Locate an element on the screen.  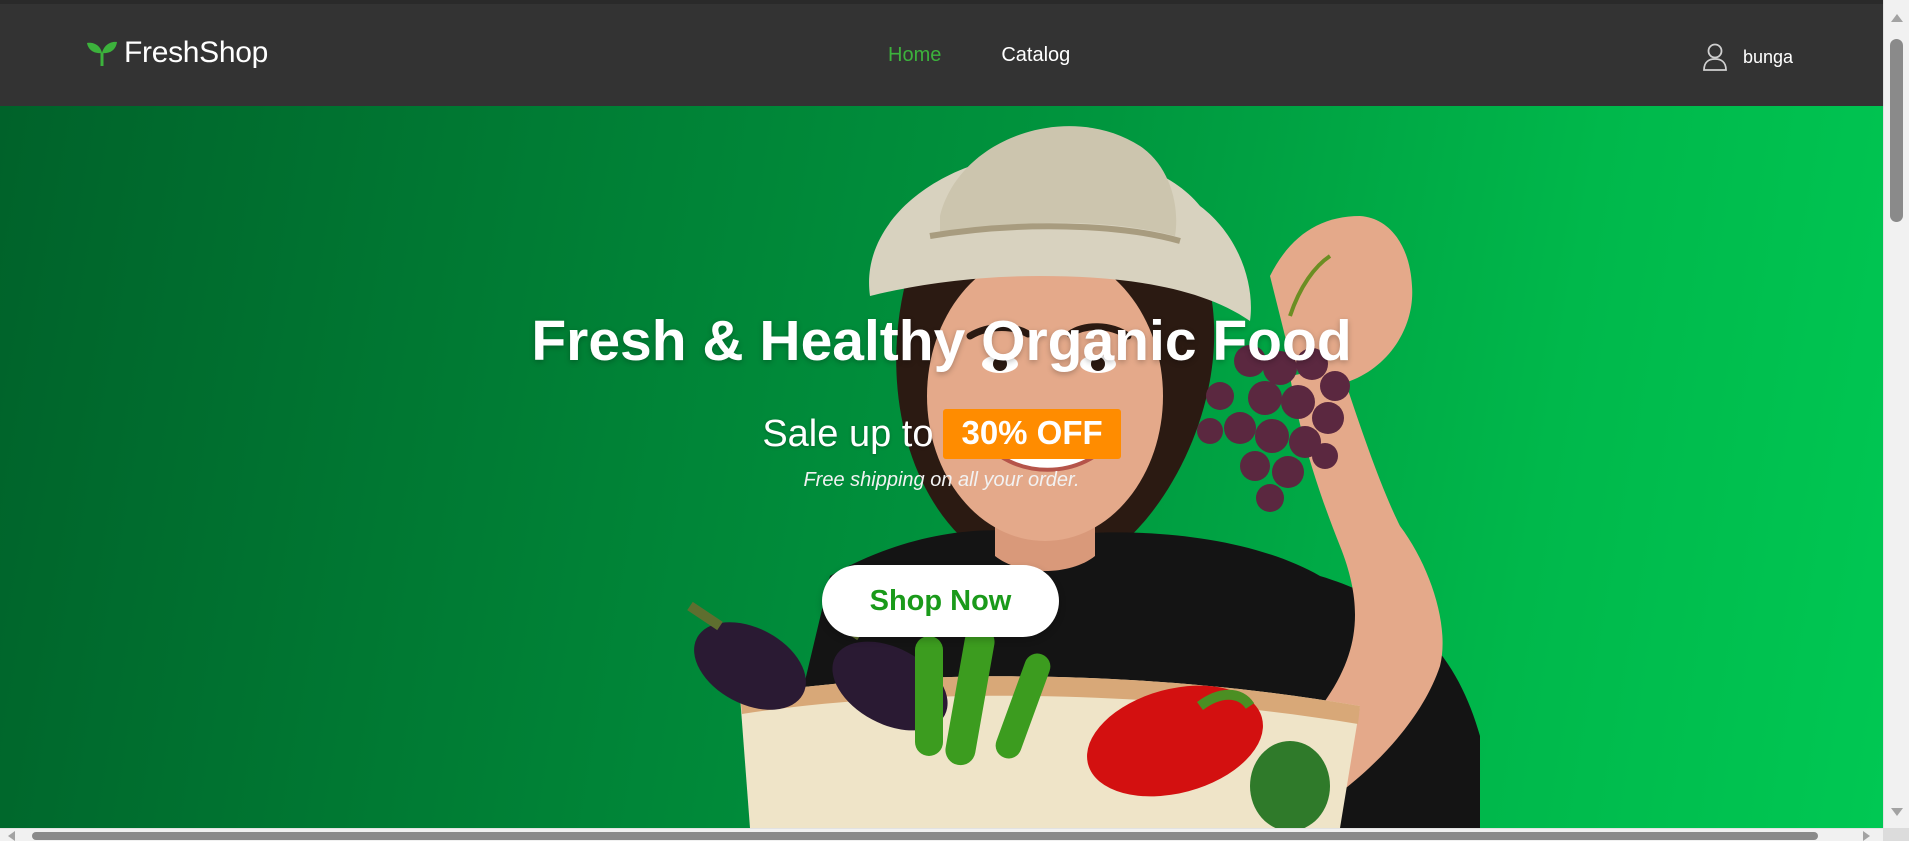
vertical-scroll-thumb is located at coordinates (1896, 130).